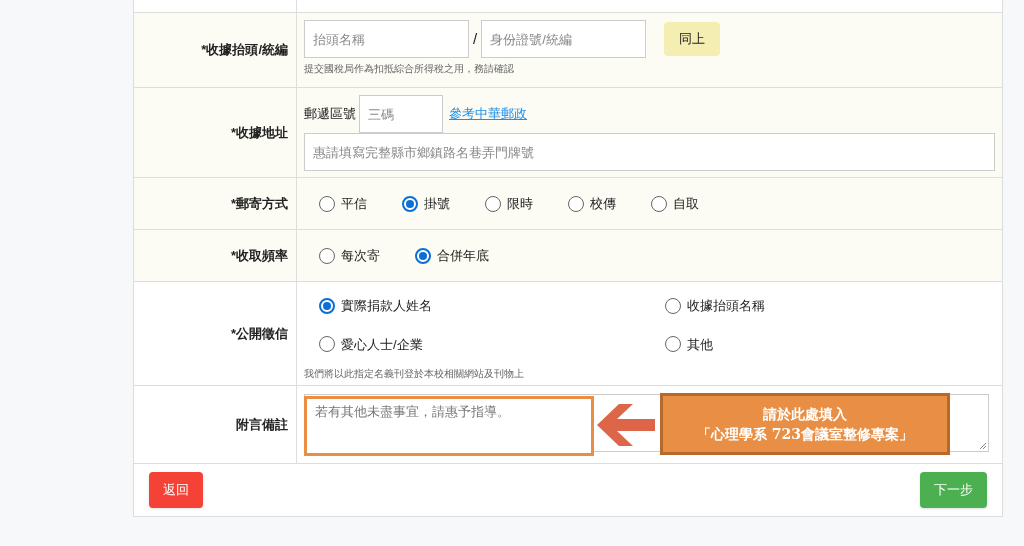 The height and width of the screenshot is (546, 1024). I want to click on radio-option: 限時, so click(509, 203).